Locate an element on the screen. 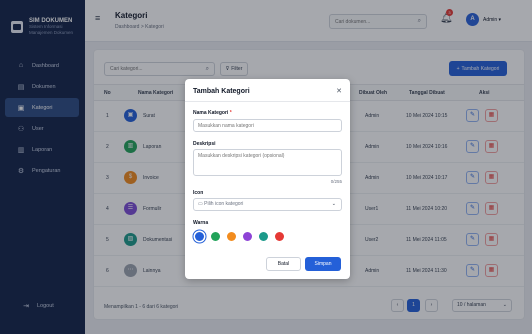 This screenshot has width=532, height=334. description-label: Deskripsi is located at coordinates (204, 144).